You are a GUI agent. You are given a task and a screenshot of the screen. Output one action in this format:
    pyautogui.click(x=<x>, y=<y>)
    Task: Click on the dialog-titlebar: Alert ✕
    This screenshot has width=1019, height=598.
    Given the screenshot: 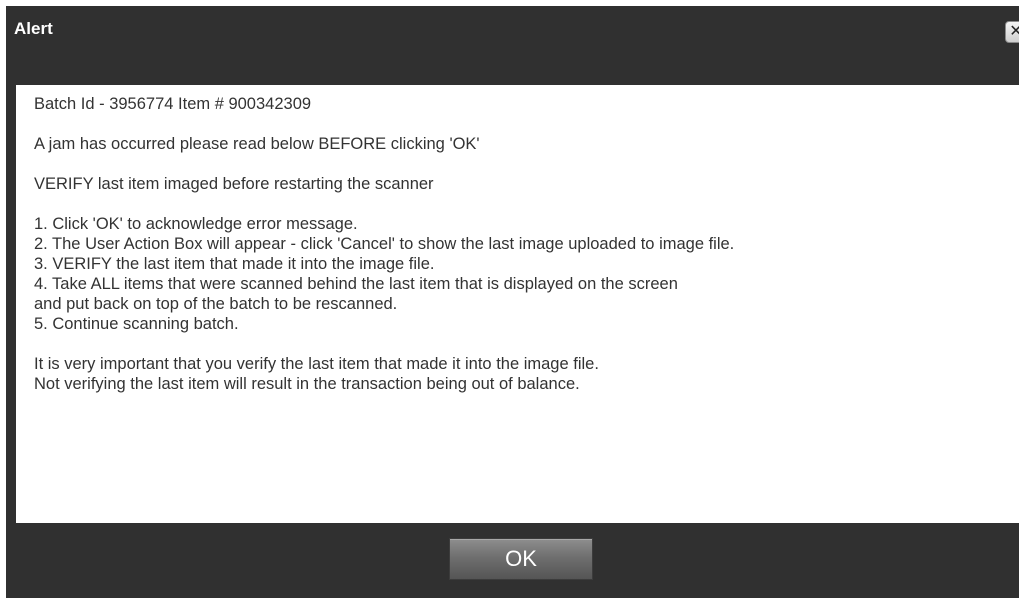 What is the action you would take?
    pyautogui.click(x=512, y=37)
    